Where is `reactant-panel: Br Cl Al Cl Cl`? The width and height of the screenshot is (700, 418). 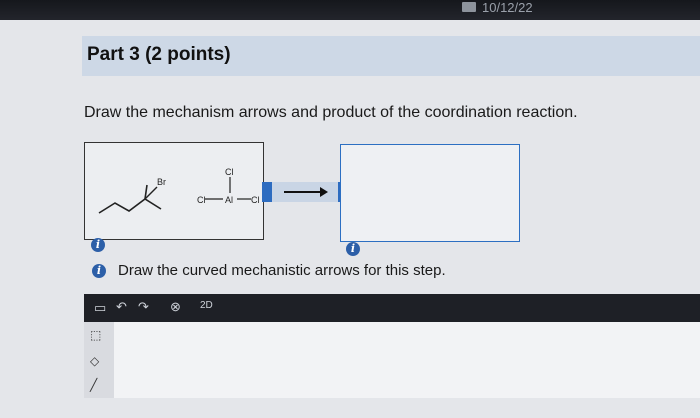 reactant-panel: Br Cl Al Cl Cl is located at coordinates (174, 191).